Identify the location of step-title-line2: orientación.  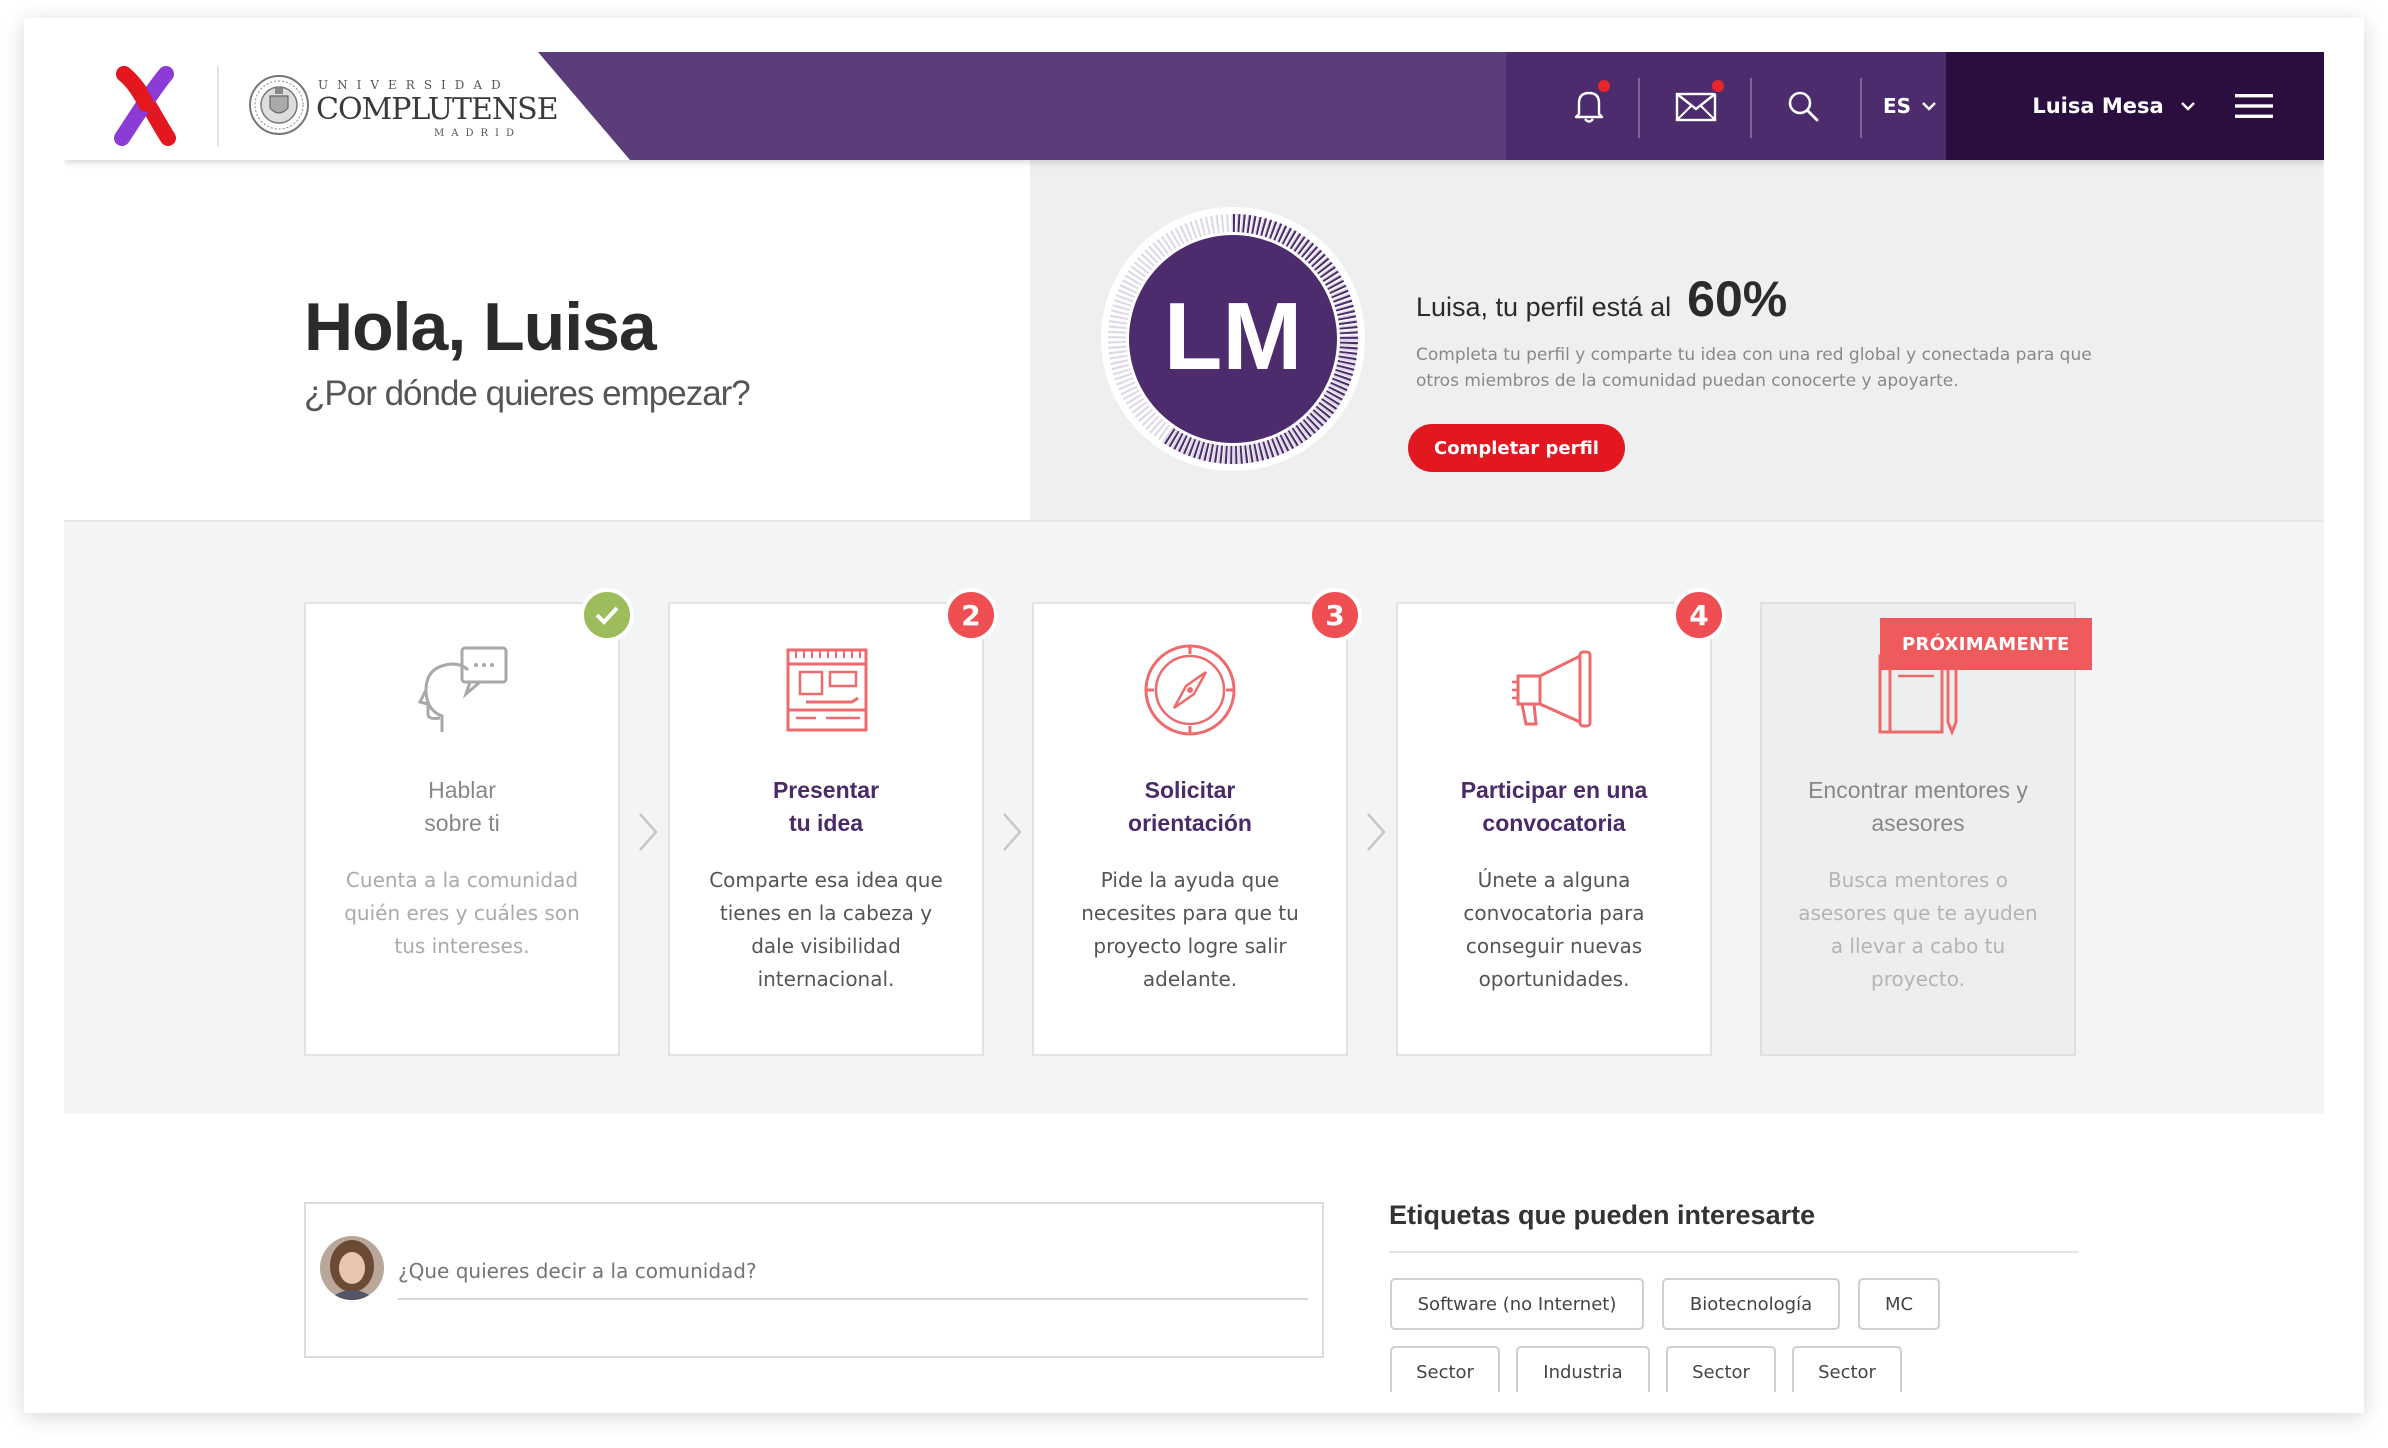
(1190, 823).